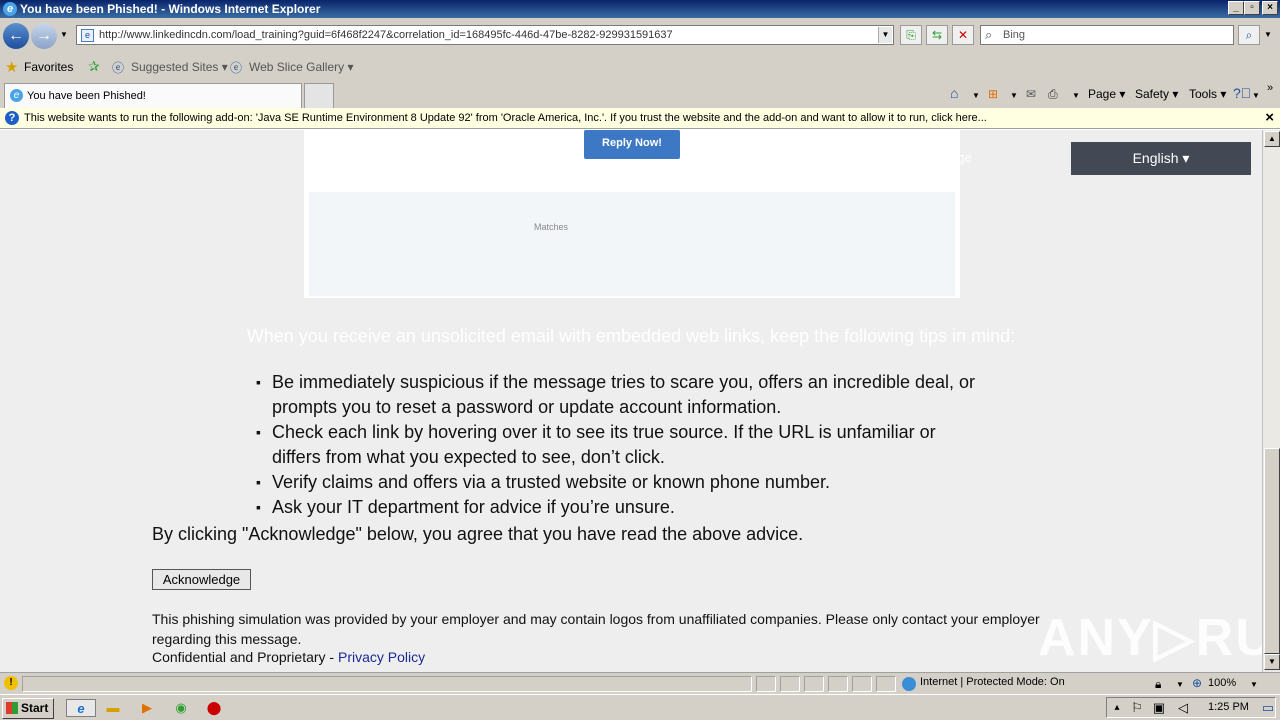 This screenshot has width=1280, height=720. I want to click on tray-expand-icon: ▴, so click(1117, 708).